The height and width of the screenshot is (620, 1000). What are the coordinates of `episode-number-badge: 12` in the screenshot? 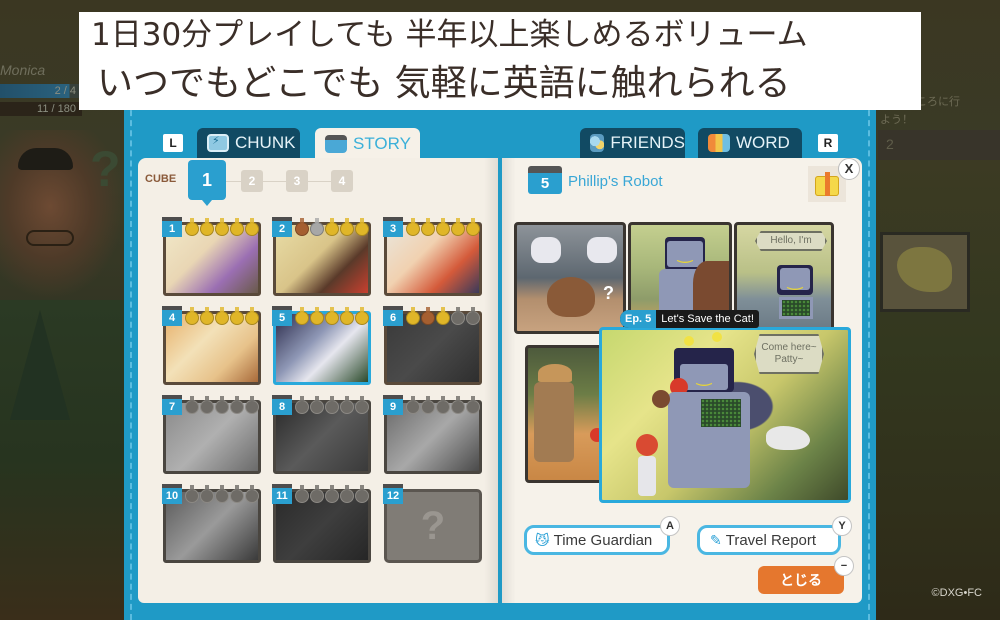 It's located at (393, 494).